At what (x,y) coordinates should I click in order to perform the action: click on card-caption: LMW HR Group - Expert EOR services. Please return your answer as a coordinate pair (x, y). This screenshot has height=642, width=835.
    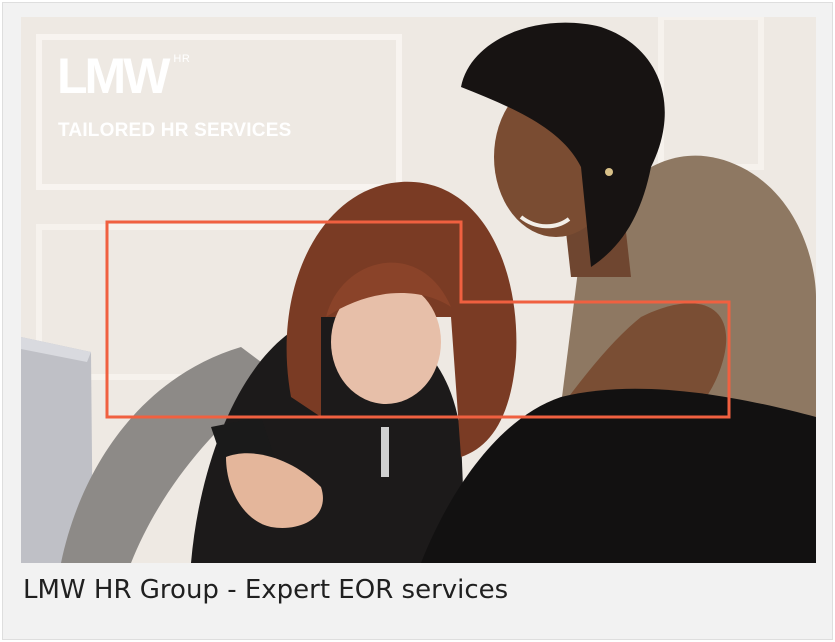
    Looking at the image, I should click on (265, 590).